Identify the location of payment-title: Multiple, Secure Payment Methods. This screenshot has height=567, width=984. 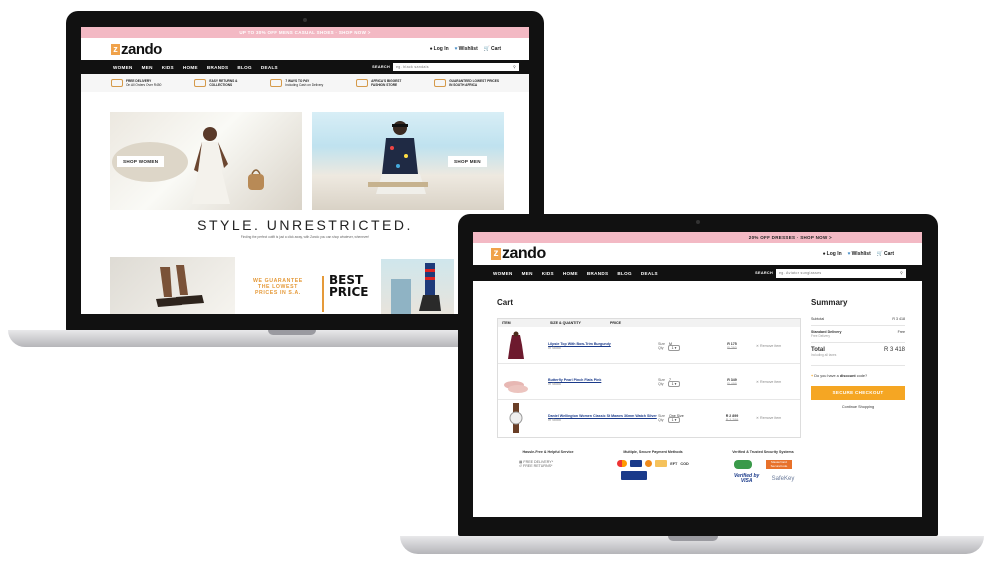
(653, 452).